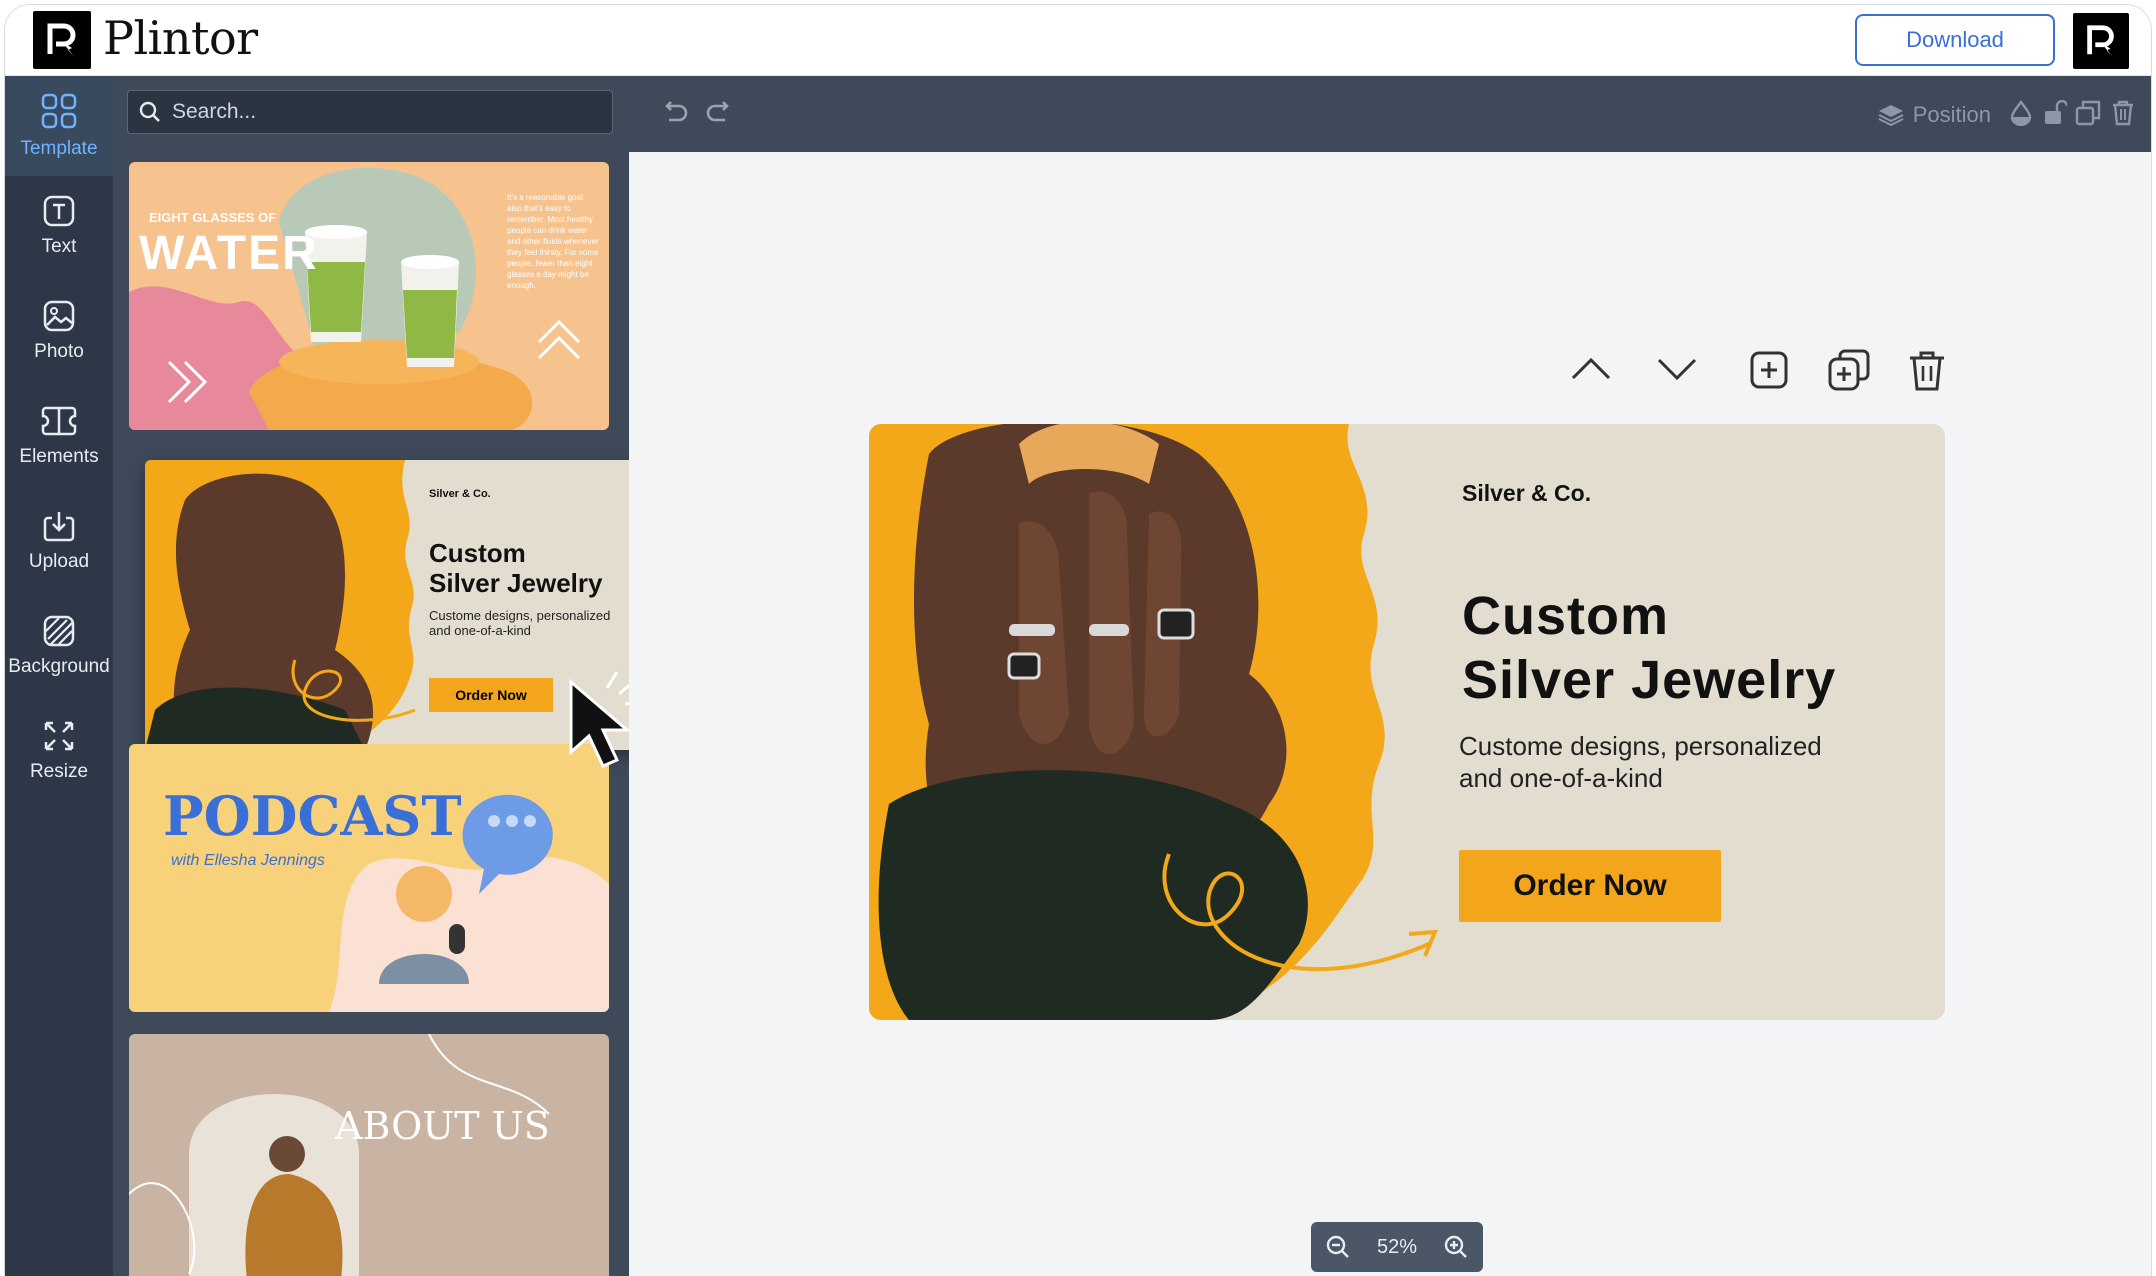 The image size is (2156, 1276). Describe the element at coordinates (1561, 778) in the screenshot. I see `design-subtitle-line-2: and one-of-a-kind` at that location.